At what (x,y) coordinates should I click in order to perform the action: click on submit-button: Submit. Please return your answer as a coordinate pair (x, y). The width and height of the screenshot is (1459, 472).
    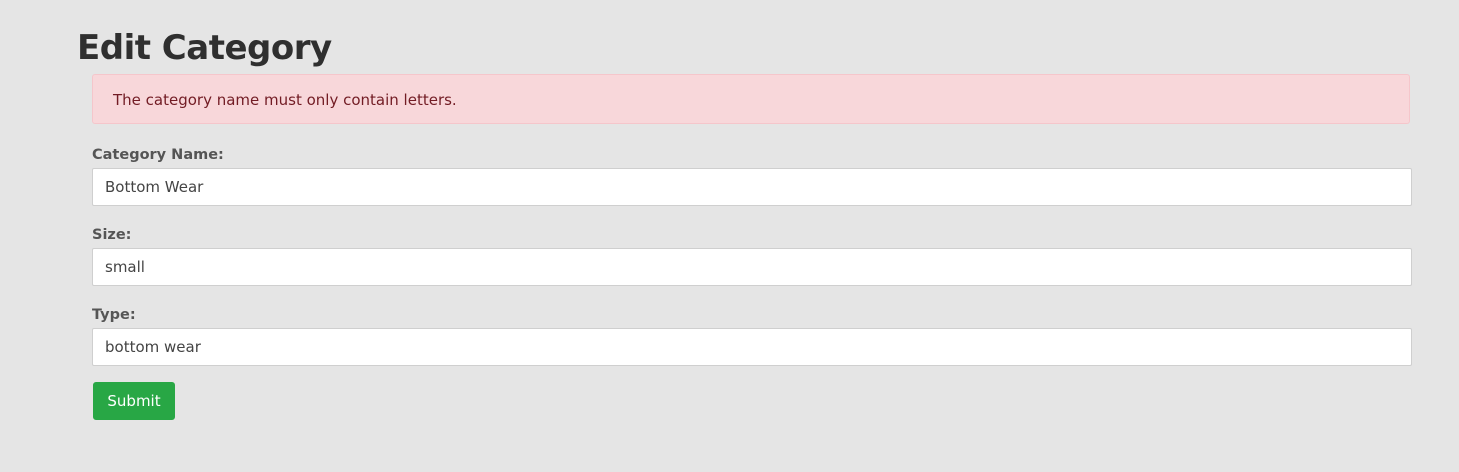
    Looking at the image, I should click on (134, 401).